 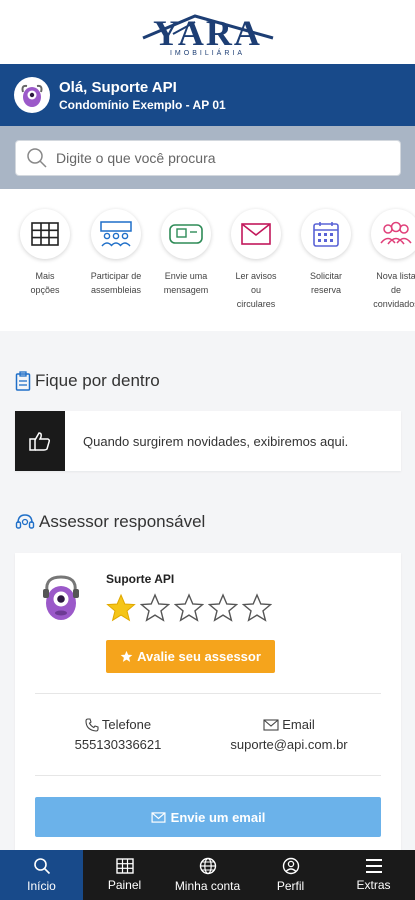 I want to click on assembly-icon, so click(x=116, y=234).